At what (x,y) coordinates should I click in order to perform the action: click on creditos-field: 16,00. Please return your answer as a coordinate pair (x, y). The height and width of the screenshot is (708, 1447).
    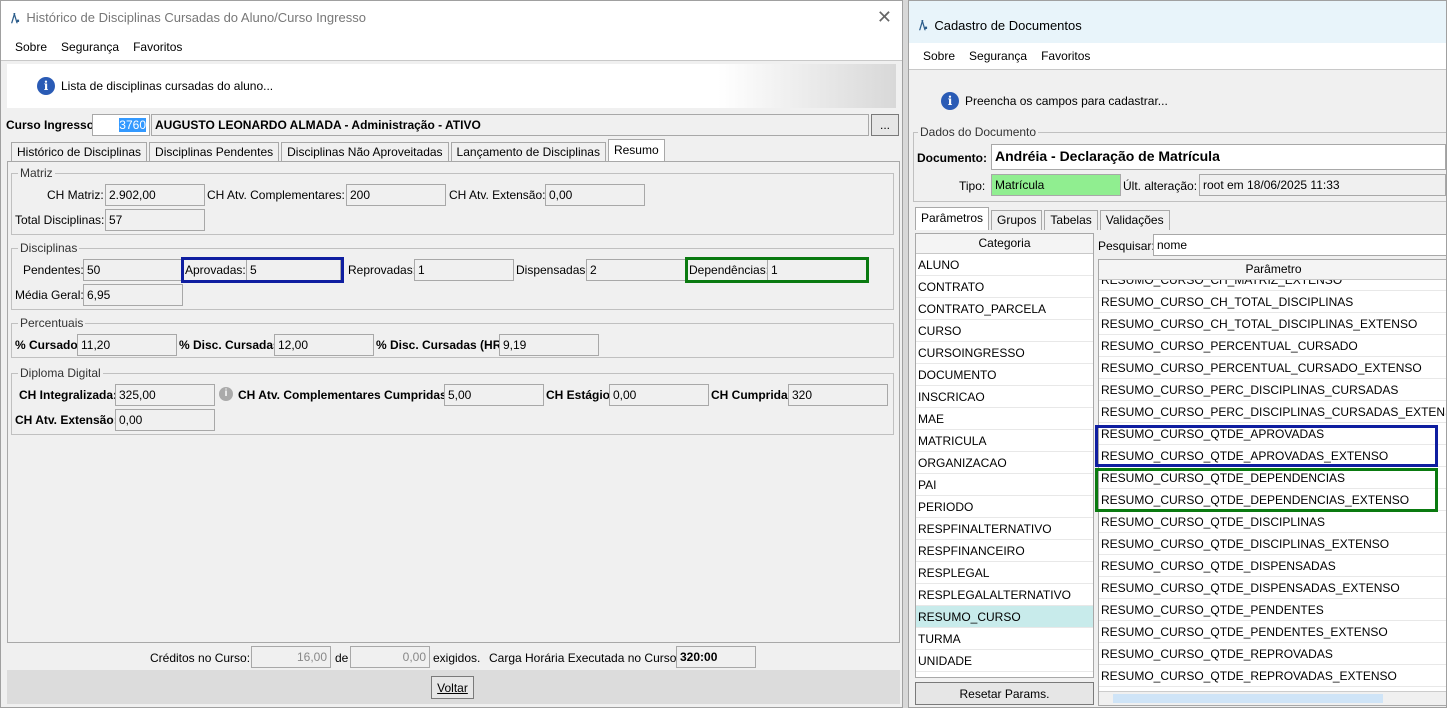
    Looking at the image, I should click on (291, 657).